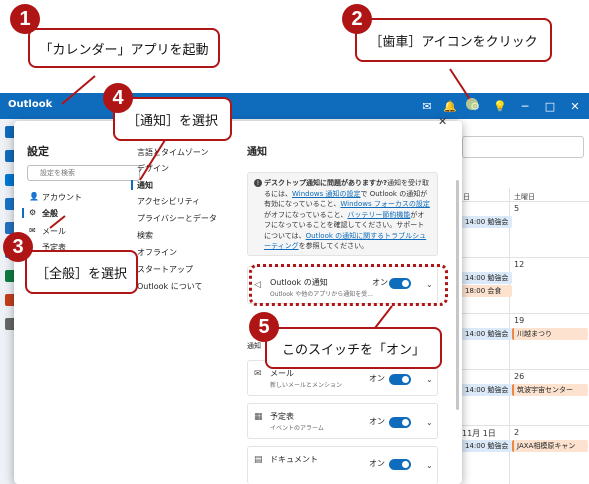 The height and width of the screenshot is (484, 589). Describe the element at coordinates (264, 327) in the screenshot. I see `callout-badge-5: 5` at that location.